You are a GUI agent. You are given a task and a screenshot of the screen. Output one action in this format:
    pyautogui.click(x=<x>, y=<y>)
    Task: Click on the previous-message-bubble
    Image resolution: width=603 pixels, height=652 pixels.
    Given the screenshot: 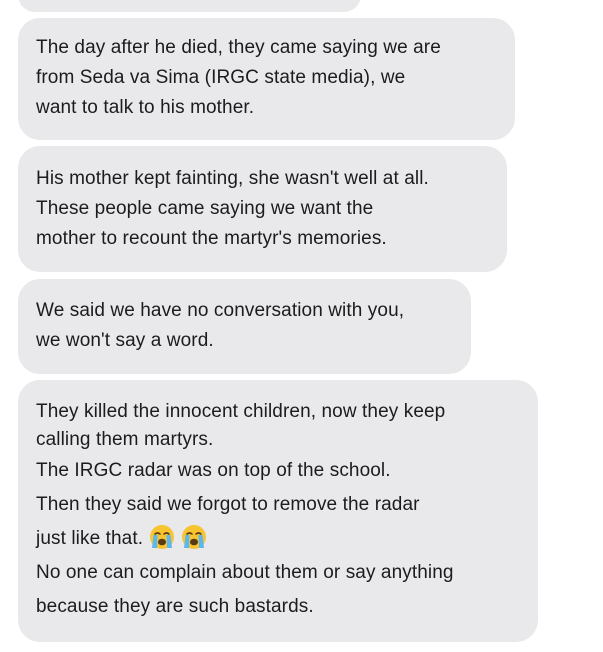 What is the action you would take?
    pyautogui.click(x=189, y=6)
    